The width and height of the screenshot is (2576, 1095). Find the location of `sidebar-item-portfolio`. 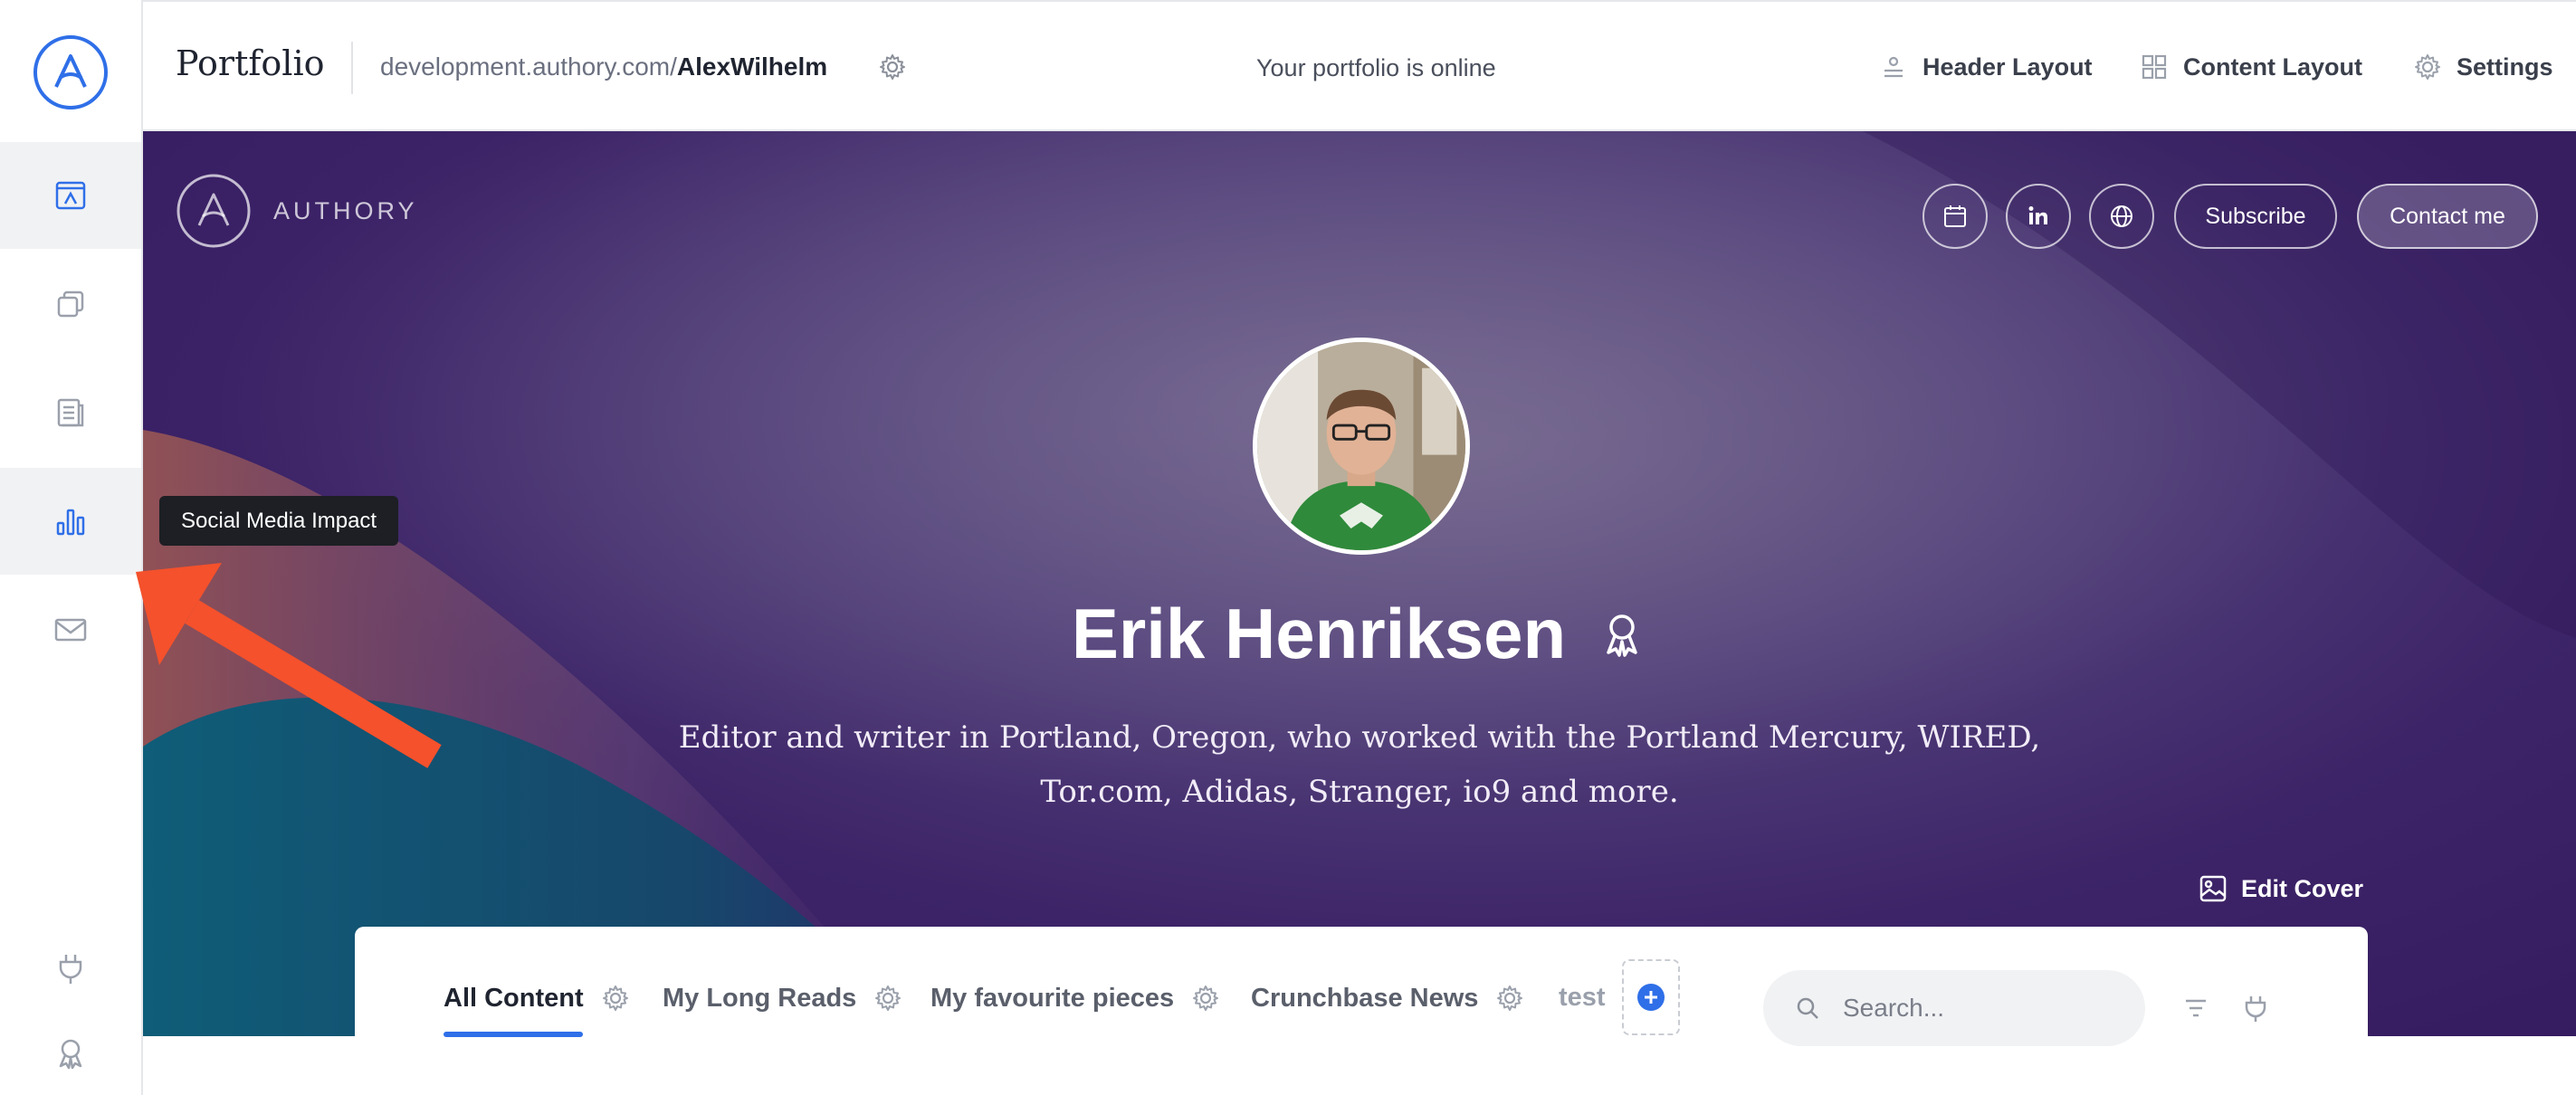

sidebar-item-portfolio is located at coordinates (70, 195).